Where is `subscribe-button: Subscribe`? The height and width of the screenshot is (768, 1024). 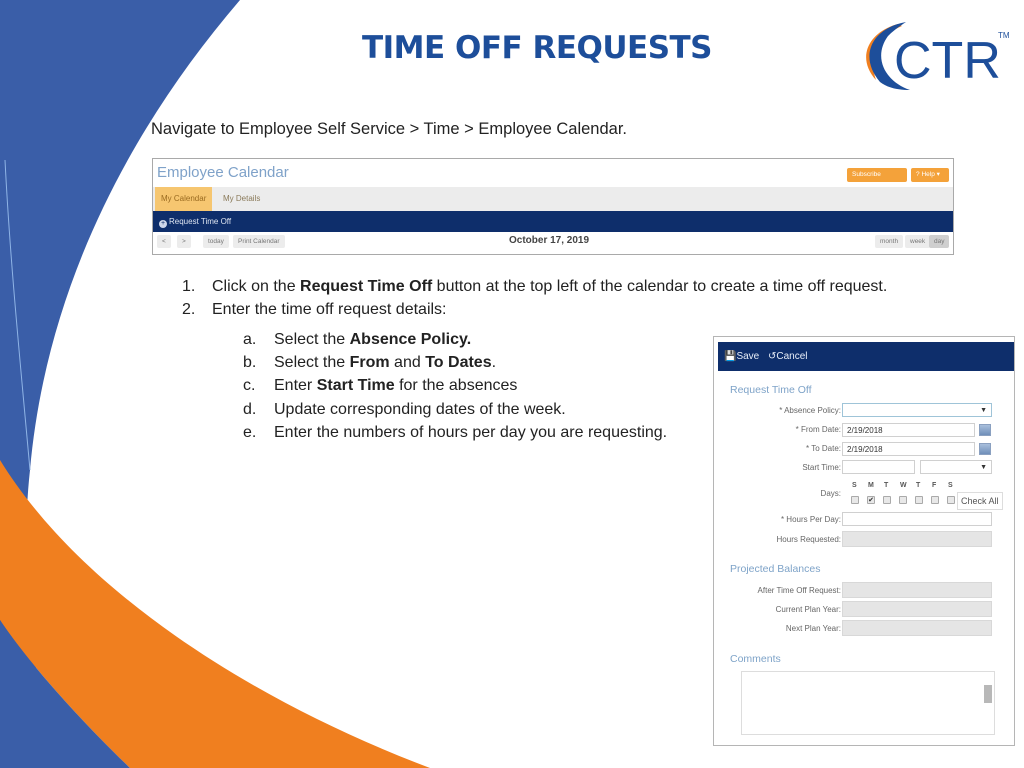
subscribe-button: Subscribe is located at coordinates (877, 175).